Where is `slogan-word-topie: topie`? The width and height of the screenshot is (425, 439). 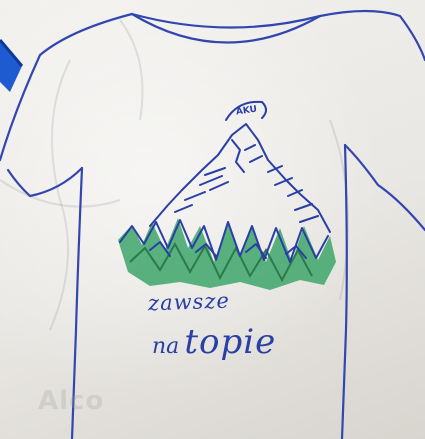 slogan-word-topie: topie is located at coordinates (230, 342).